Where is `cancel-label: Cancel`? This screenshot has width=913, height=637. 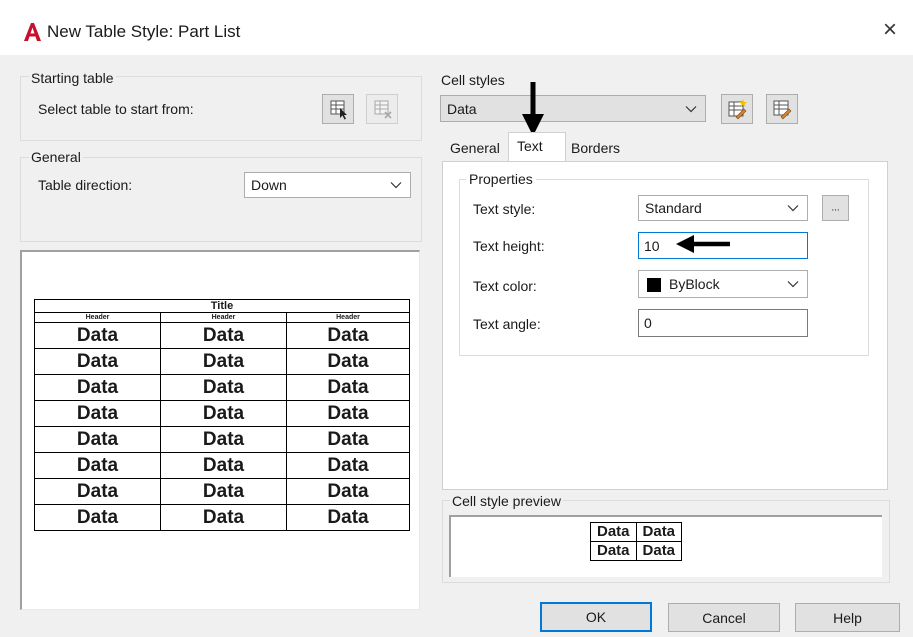
cancel-label: Cancel is located at coordinates (724, 617).